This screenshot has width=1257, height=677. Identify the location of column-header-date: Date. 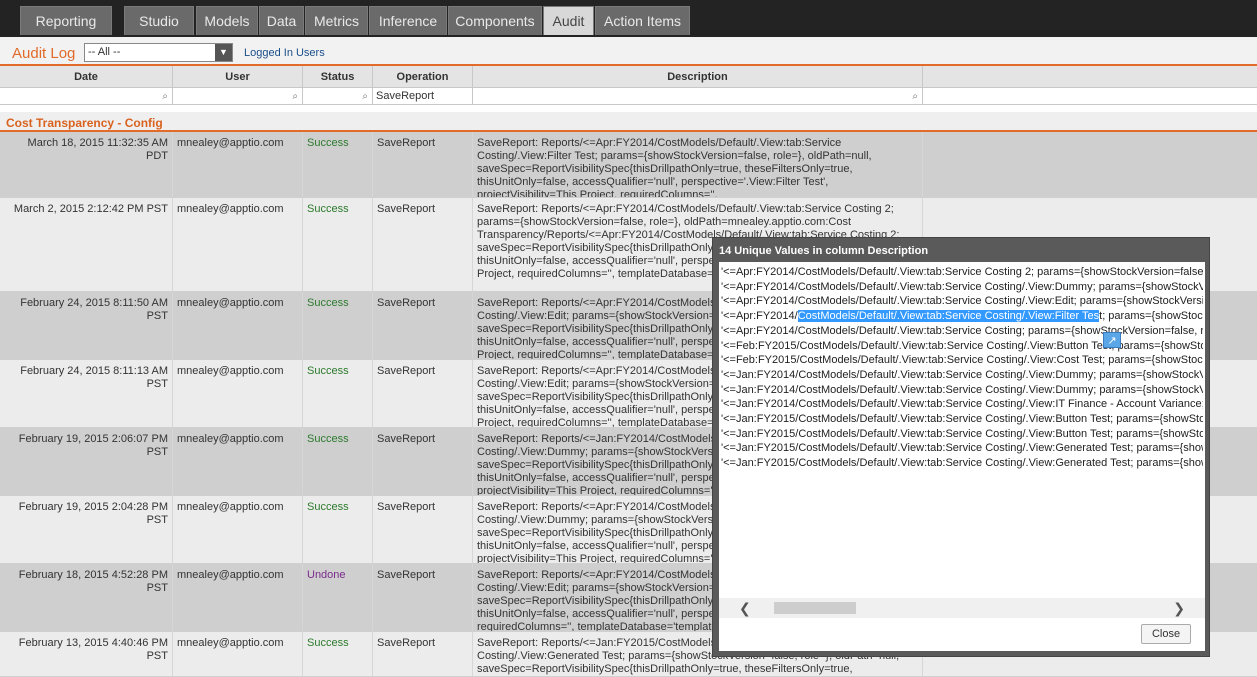
(86, 77).